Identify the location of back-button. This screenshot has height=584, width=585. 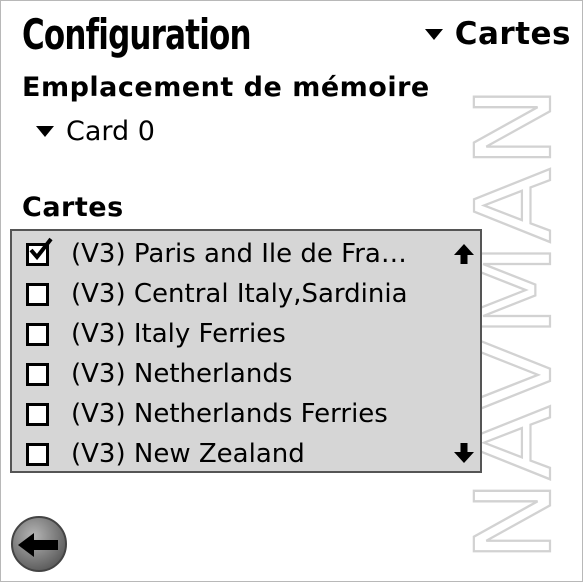
(39, 544).